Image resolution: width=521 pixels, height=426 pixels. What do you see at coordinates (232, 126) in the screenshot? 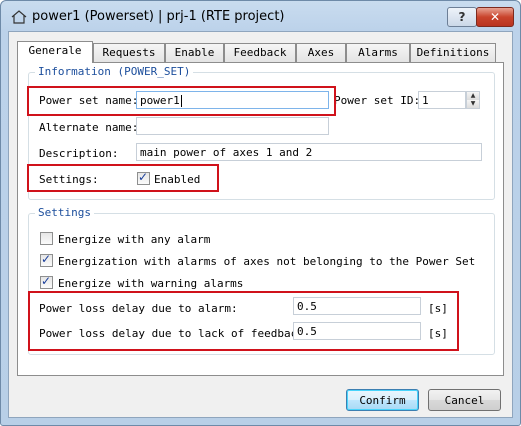
I see `alternate-name-input` at bounding box center [232, 126].